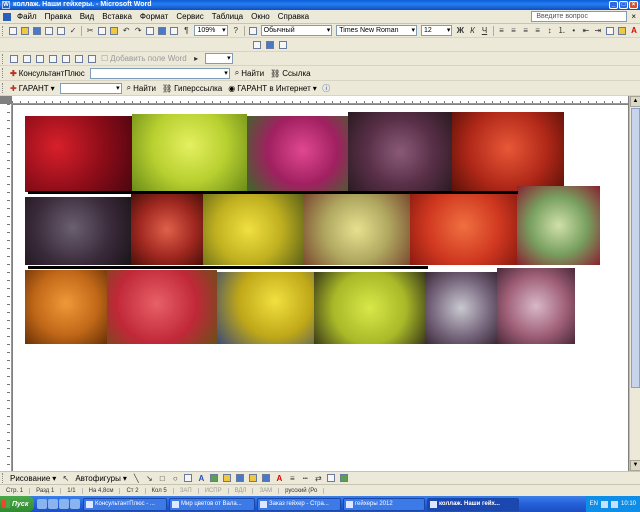 This screenshot has width=640, height=512. What do you see at coordinates (227, 16) in the screenshot?
I see `menu-table: Таблица` at bounding box center [227, 16].